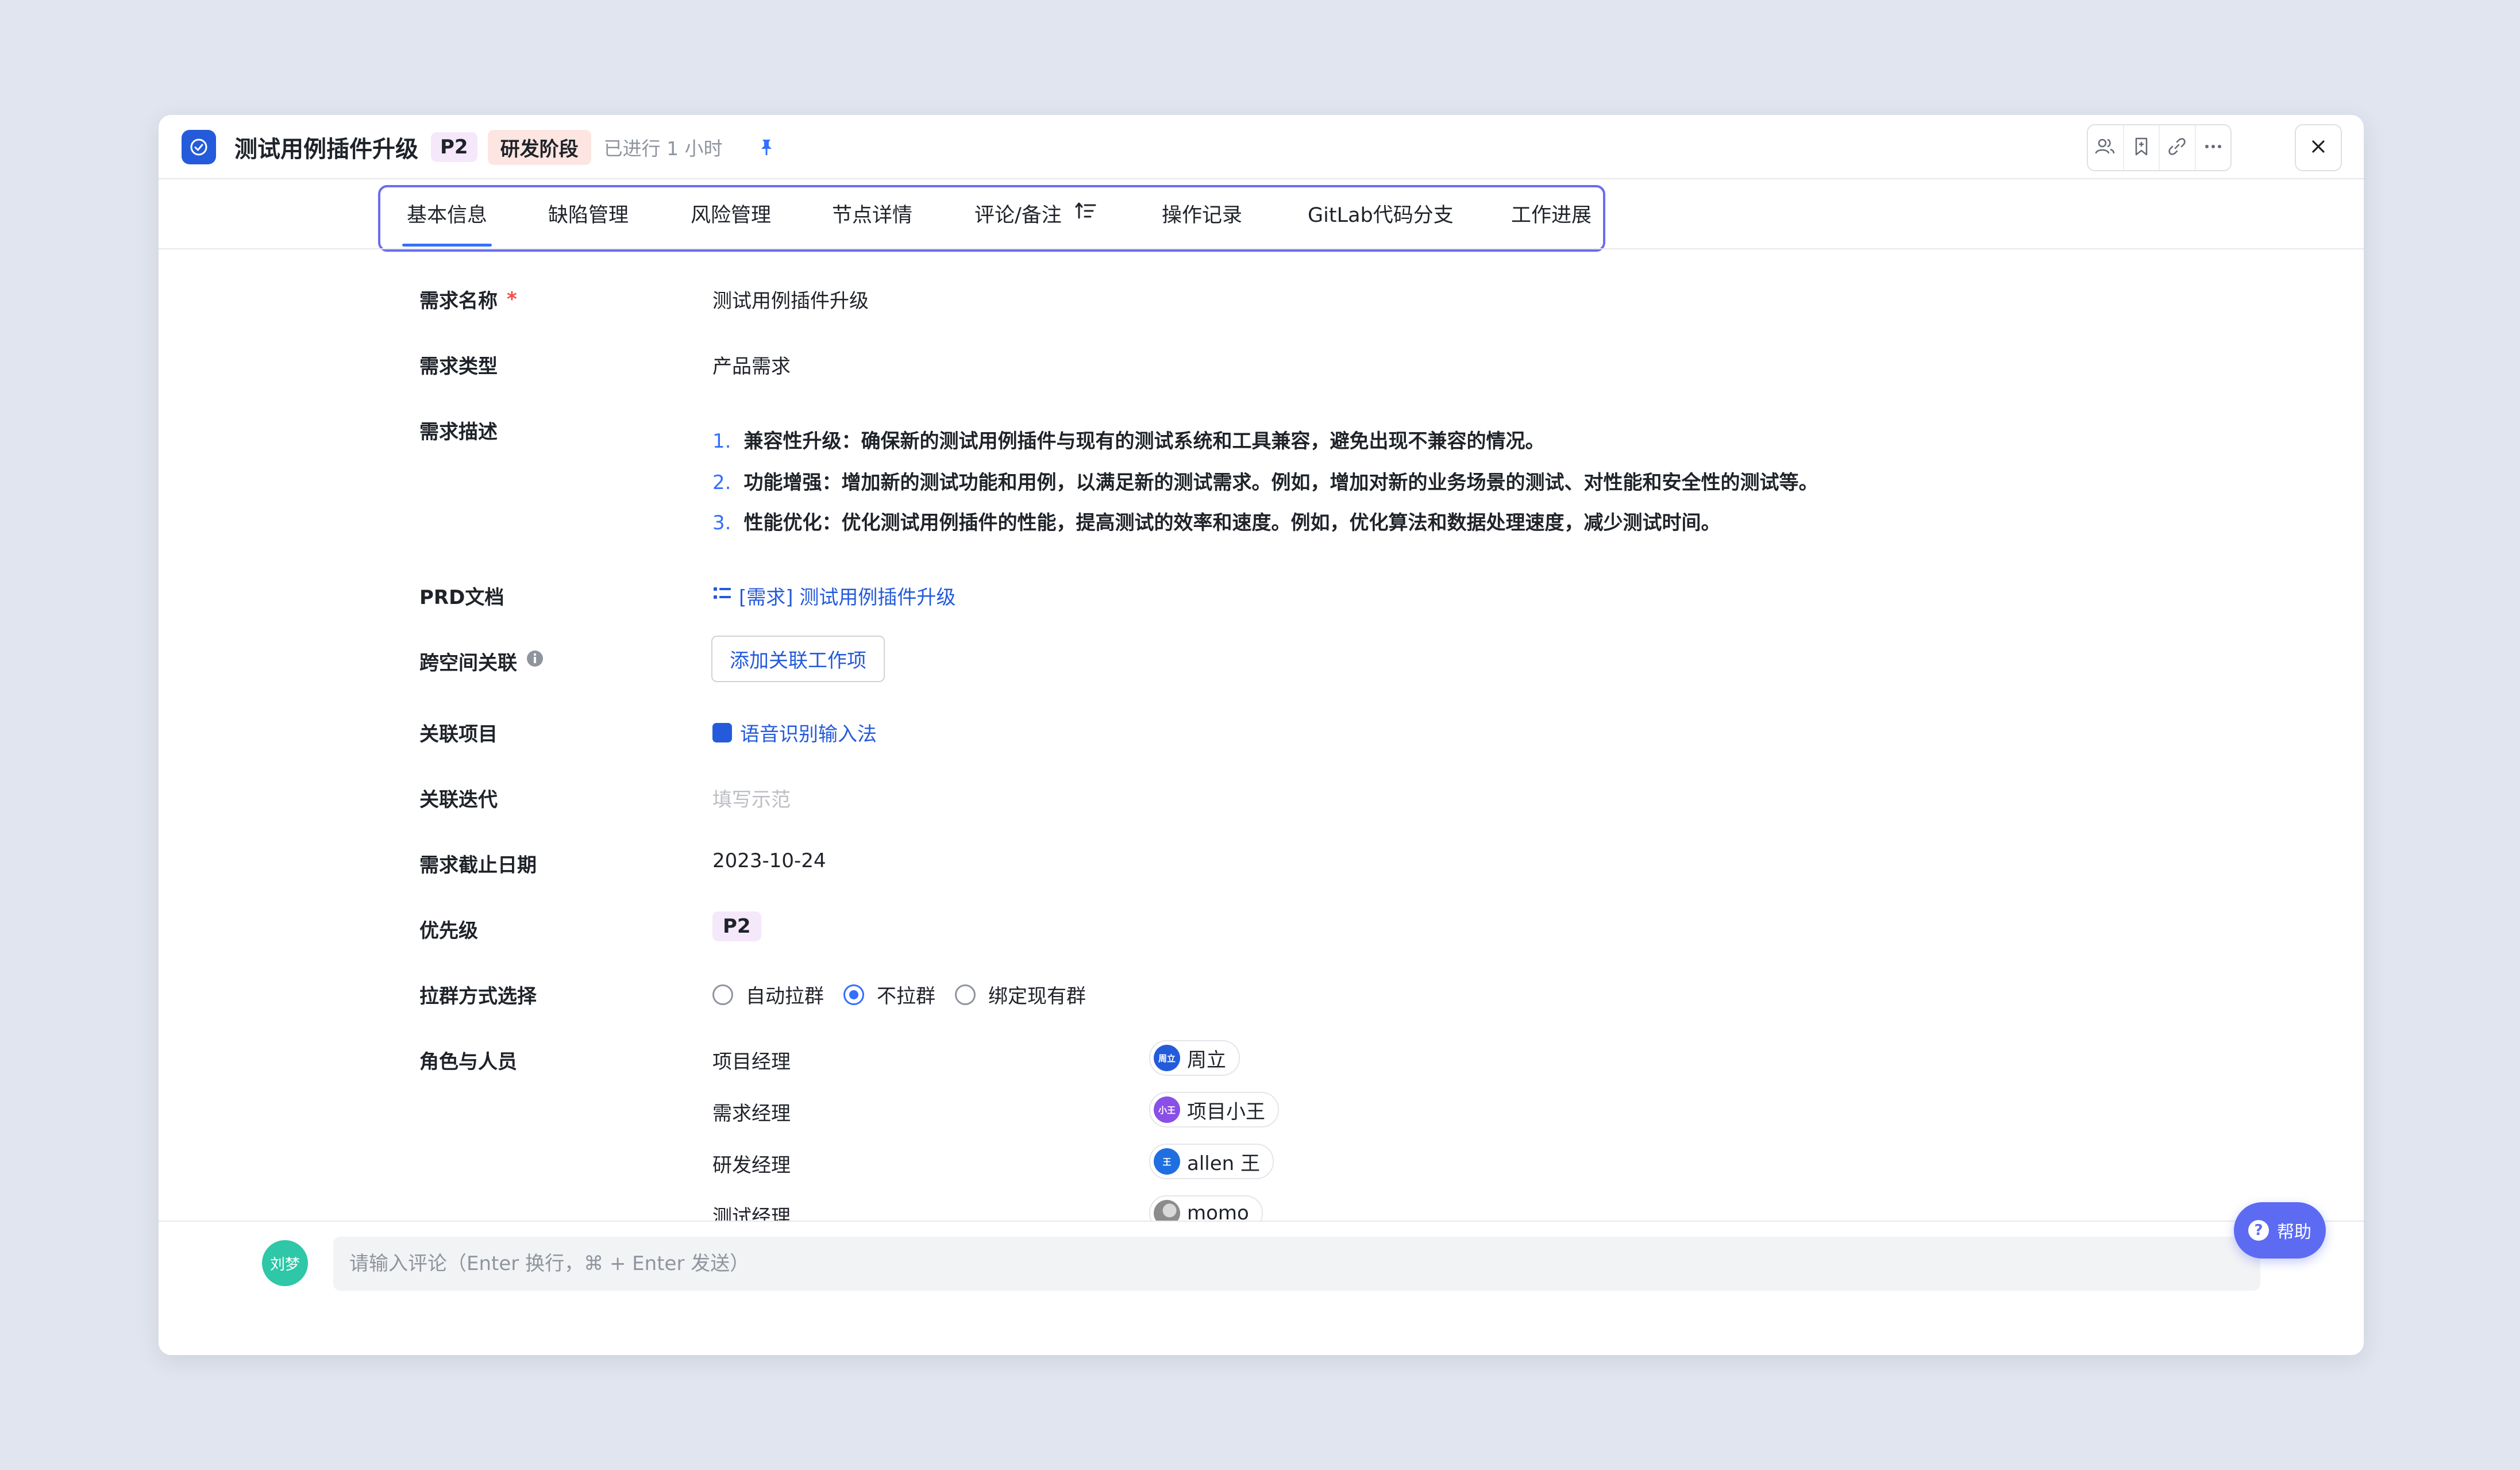  I want to click on elapsed-time: 已进行 1 小时, so click(663, 148).